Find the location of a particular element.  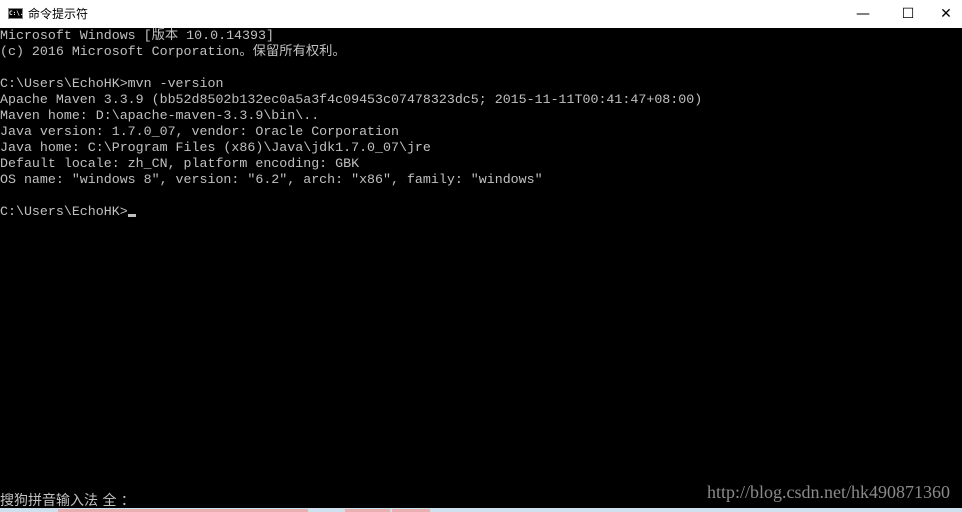

title-bar: C:\. 命令提示符 — ☐ ✕ is located at coordinates (481, 14).